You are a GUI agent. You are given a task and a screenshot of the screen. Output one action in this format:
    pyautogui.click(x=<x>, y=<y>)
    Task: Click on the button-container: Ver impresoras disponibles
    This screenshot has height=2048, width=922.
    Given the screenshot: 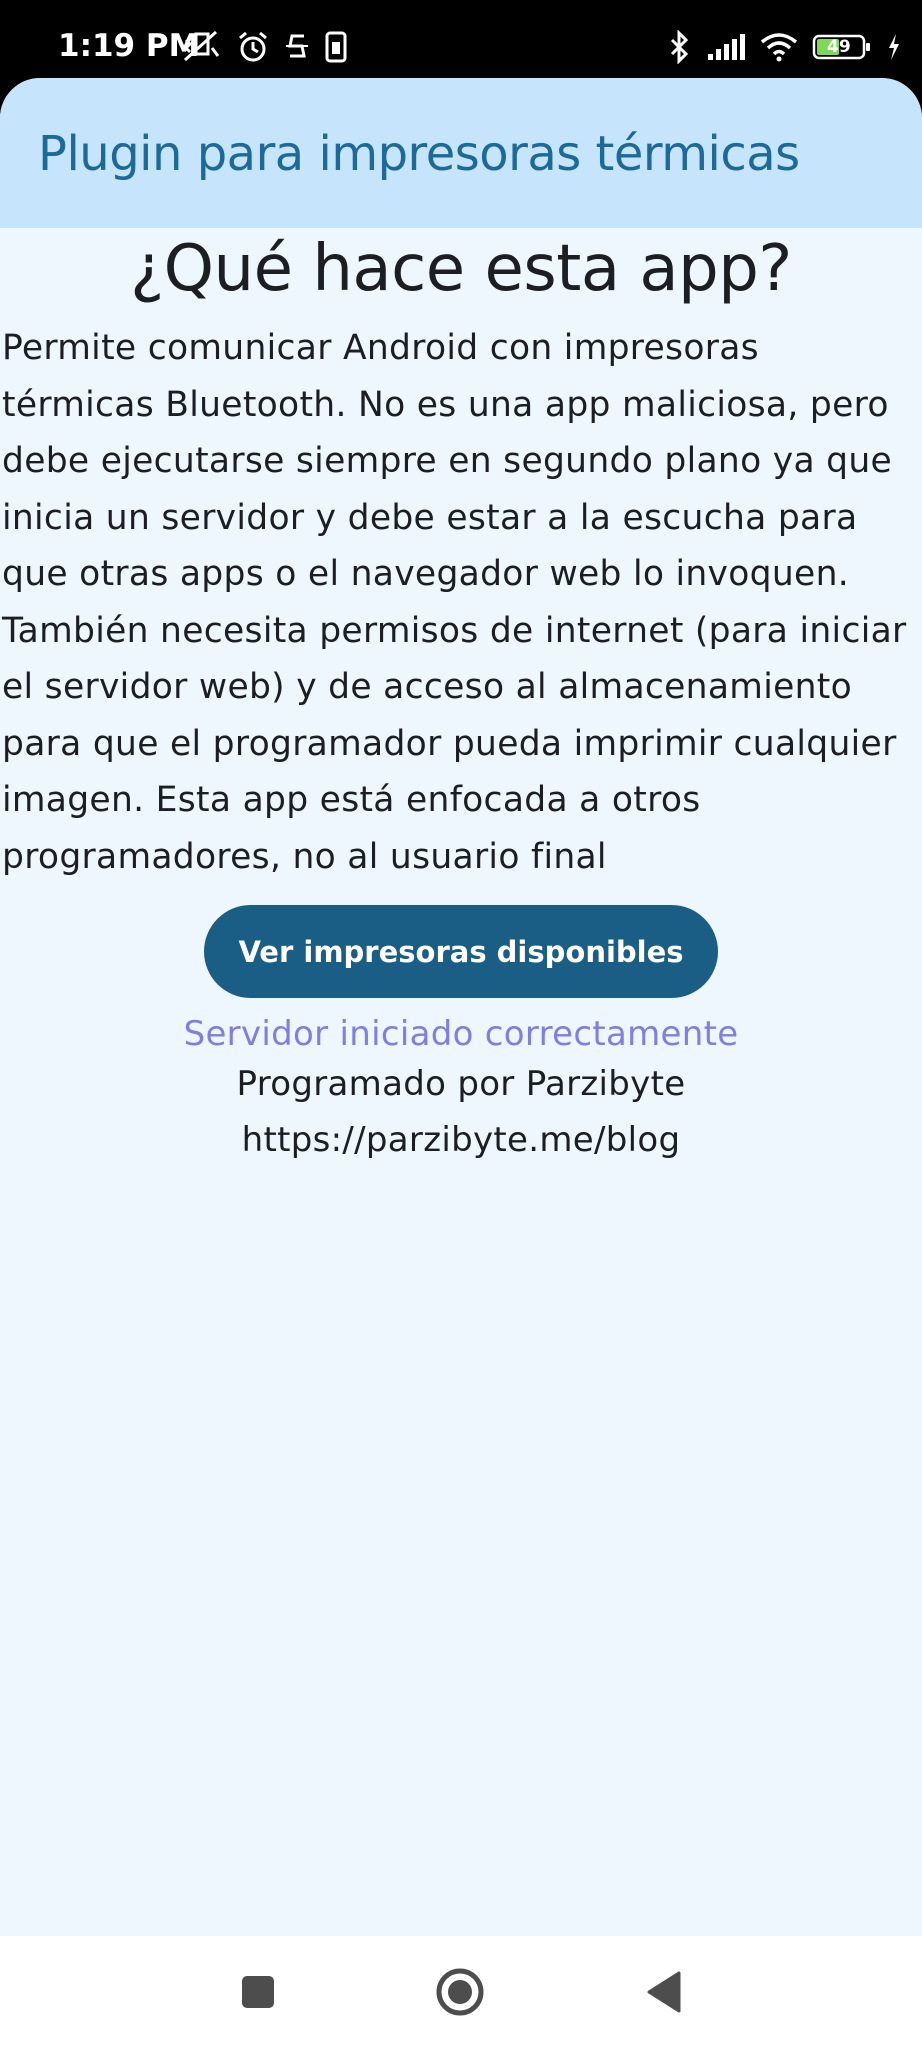 What is the action you would take?
    pyautogui.click(x=461, y=951)
    